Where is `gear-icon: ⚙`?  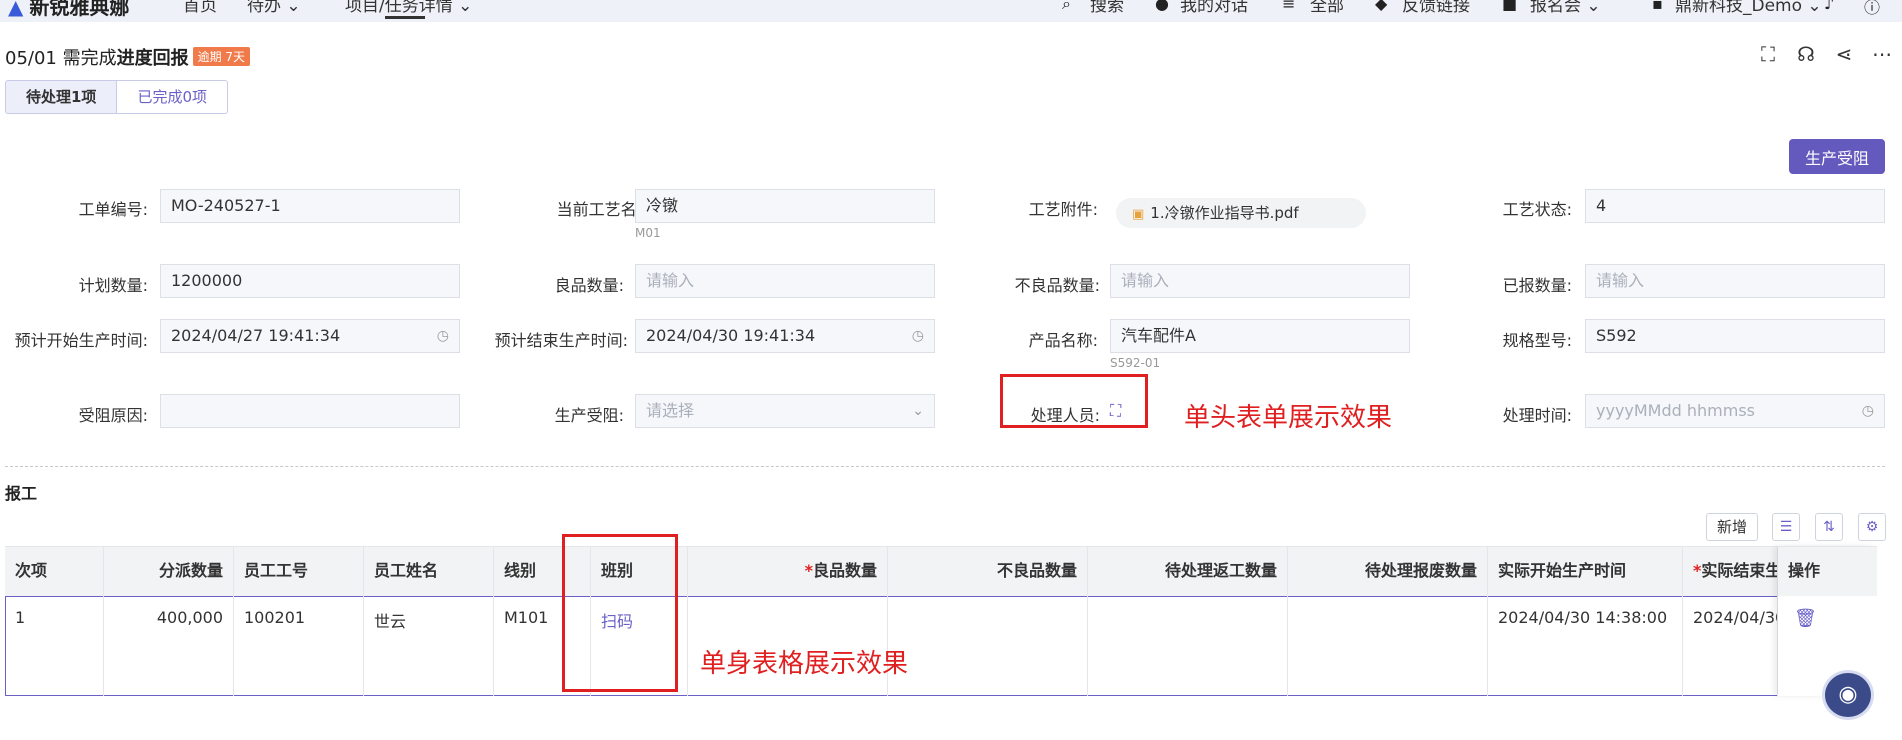 gear-icon: ⚙ is located at coordinates (1872, 527).